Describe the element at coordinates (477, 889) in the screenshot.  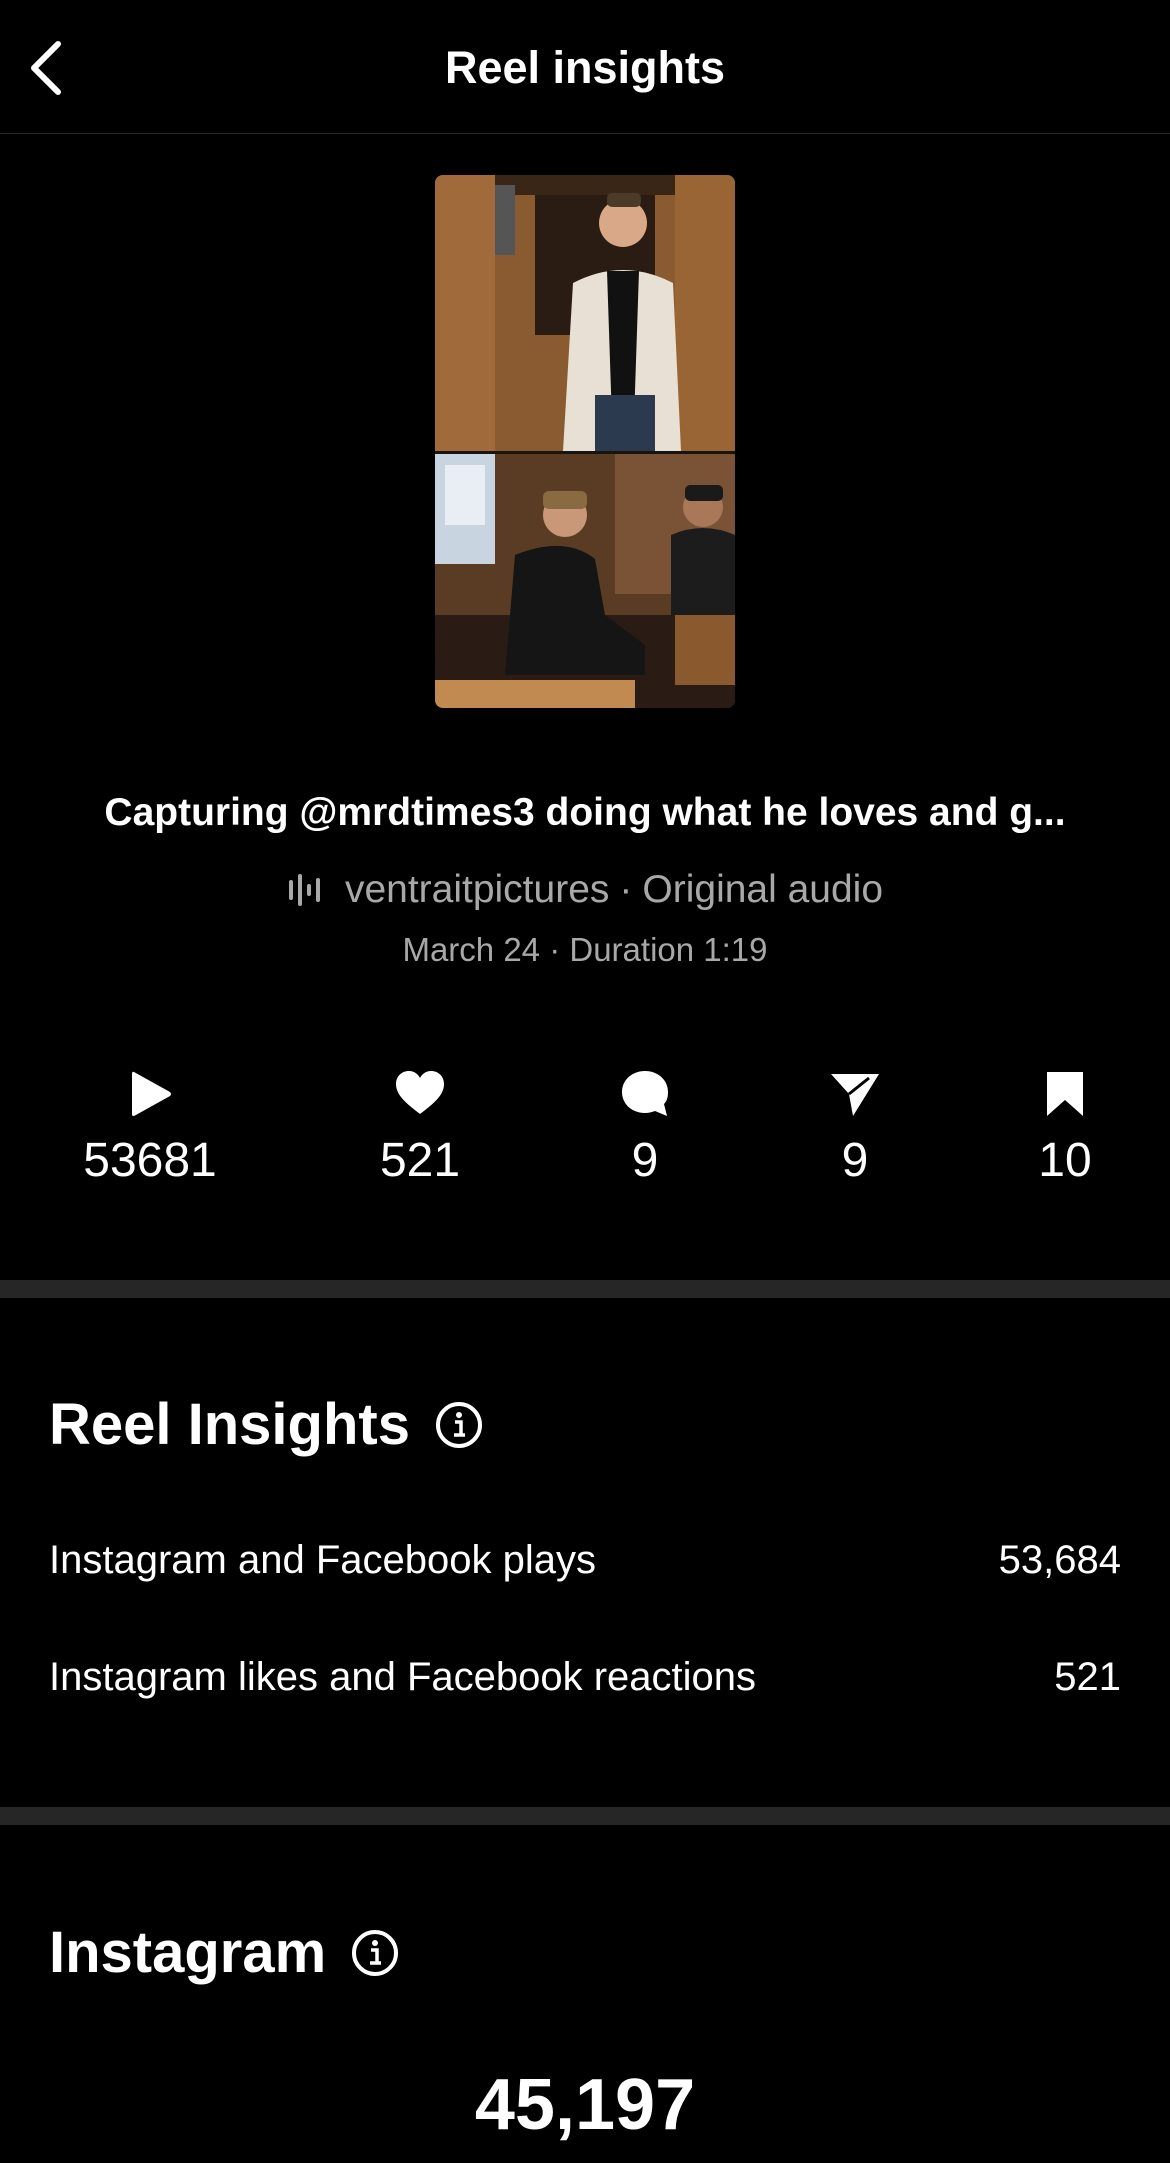
I see `audio-author: ventraitpictures` at that location.